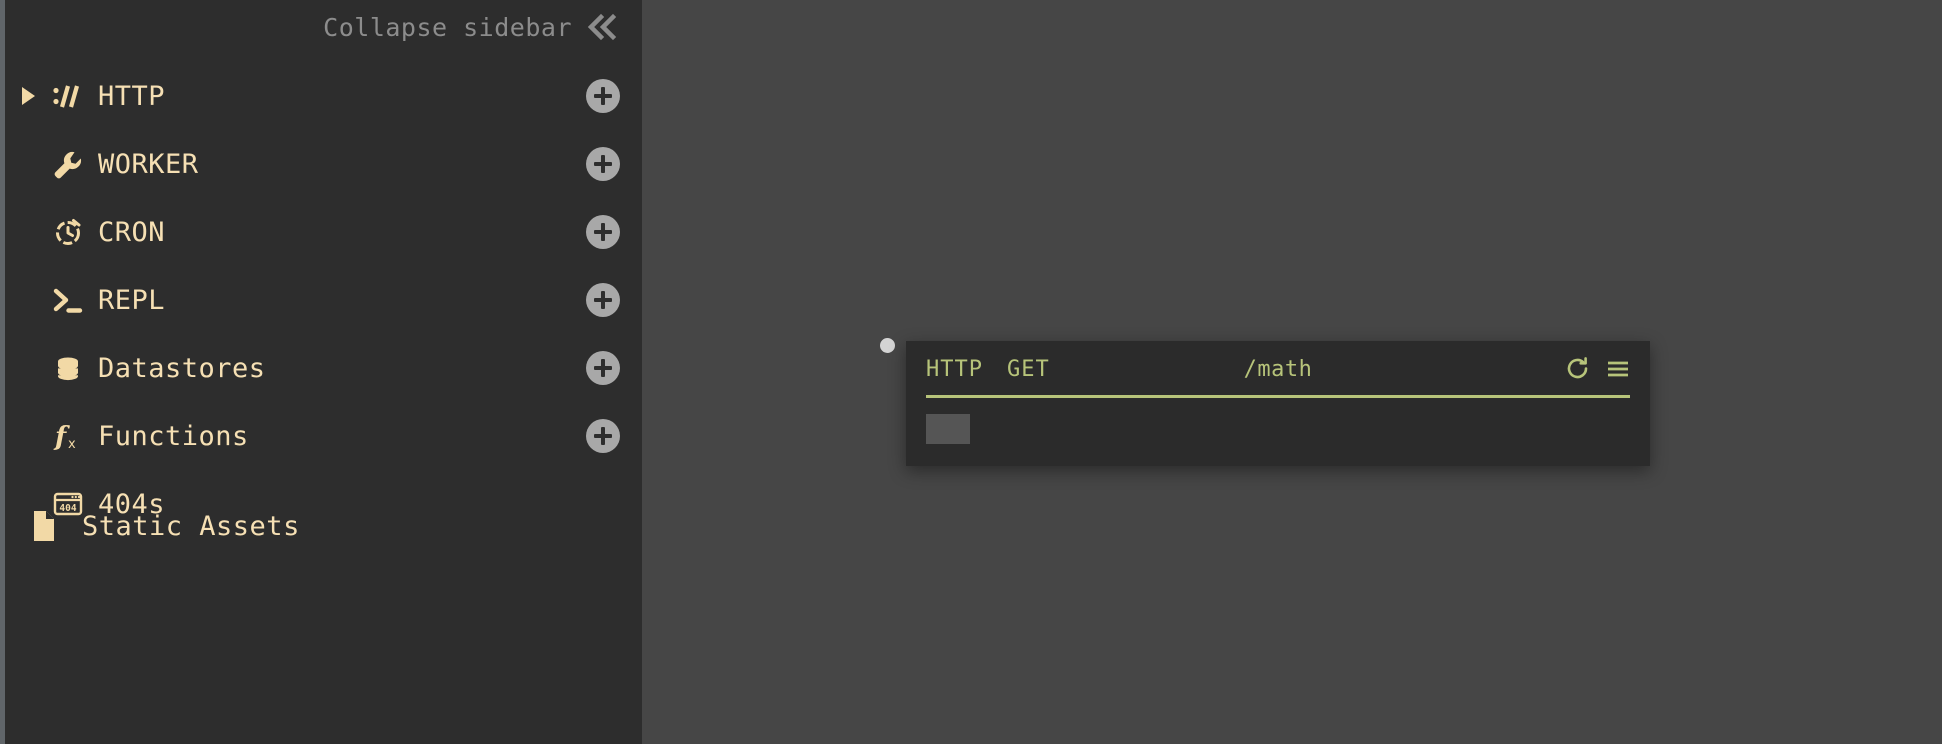 The width and height of the screenshot is (1942, 744). Describe the element at coordinates (132, 96) in the screenshot. I see `sidebar-item-label: HTTP` at that location.